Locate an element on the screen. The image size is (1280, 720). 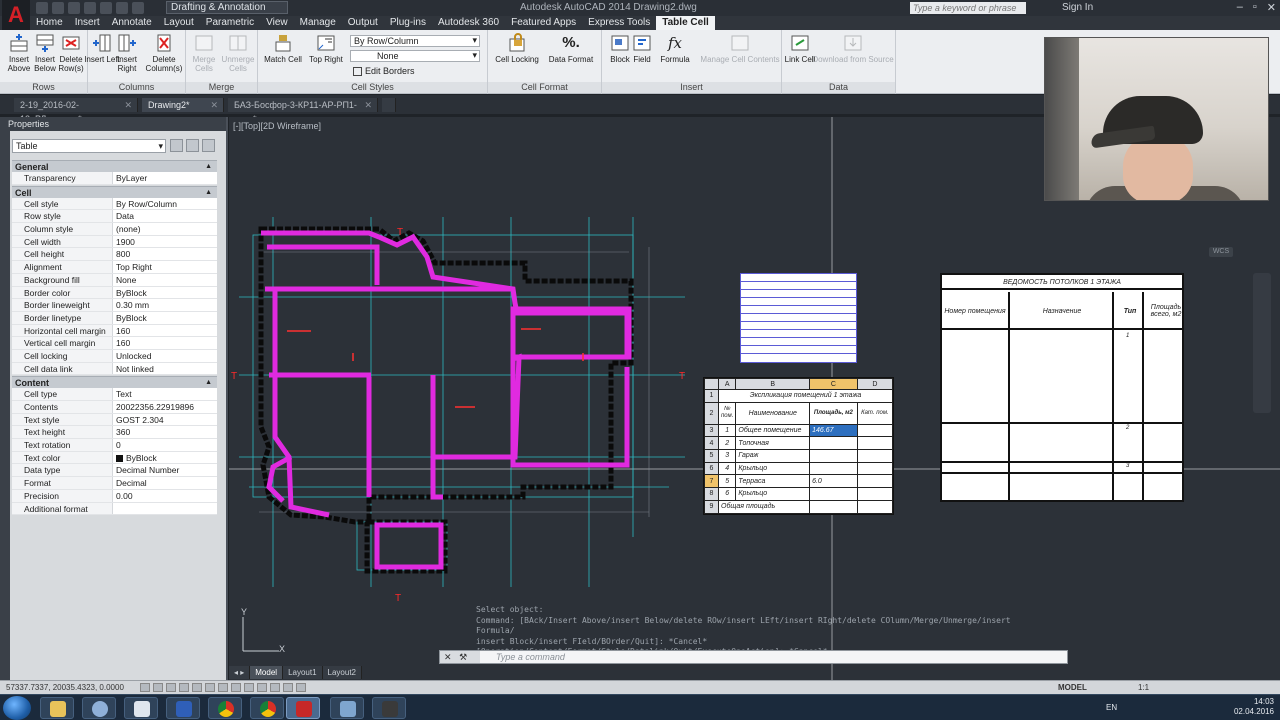
header-num-cell: № пом. is located at coordinates (727, 413).